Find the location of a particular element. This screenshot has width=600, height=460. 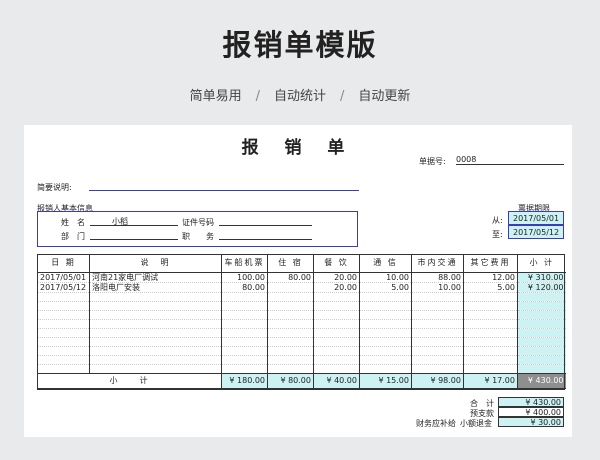

total-label: 小 计 is located at coordinates (129, 381).